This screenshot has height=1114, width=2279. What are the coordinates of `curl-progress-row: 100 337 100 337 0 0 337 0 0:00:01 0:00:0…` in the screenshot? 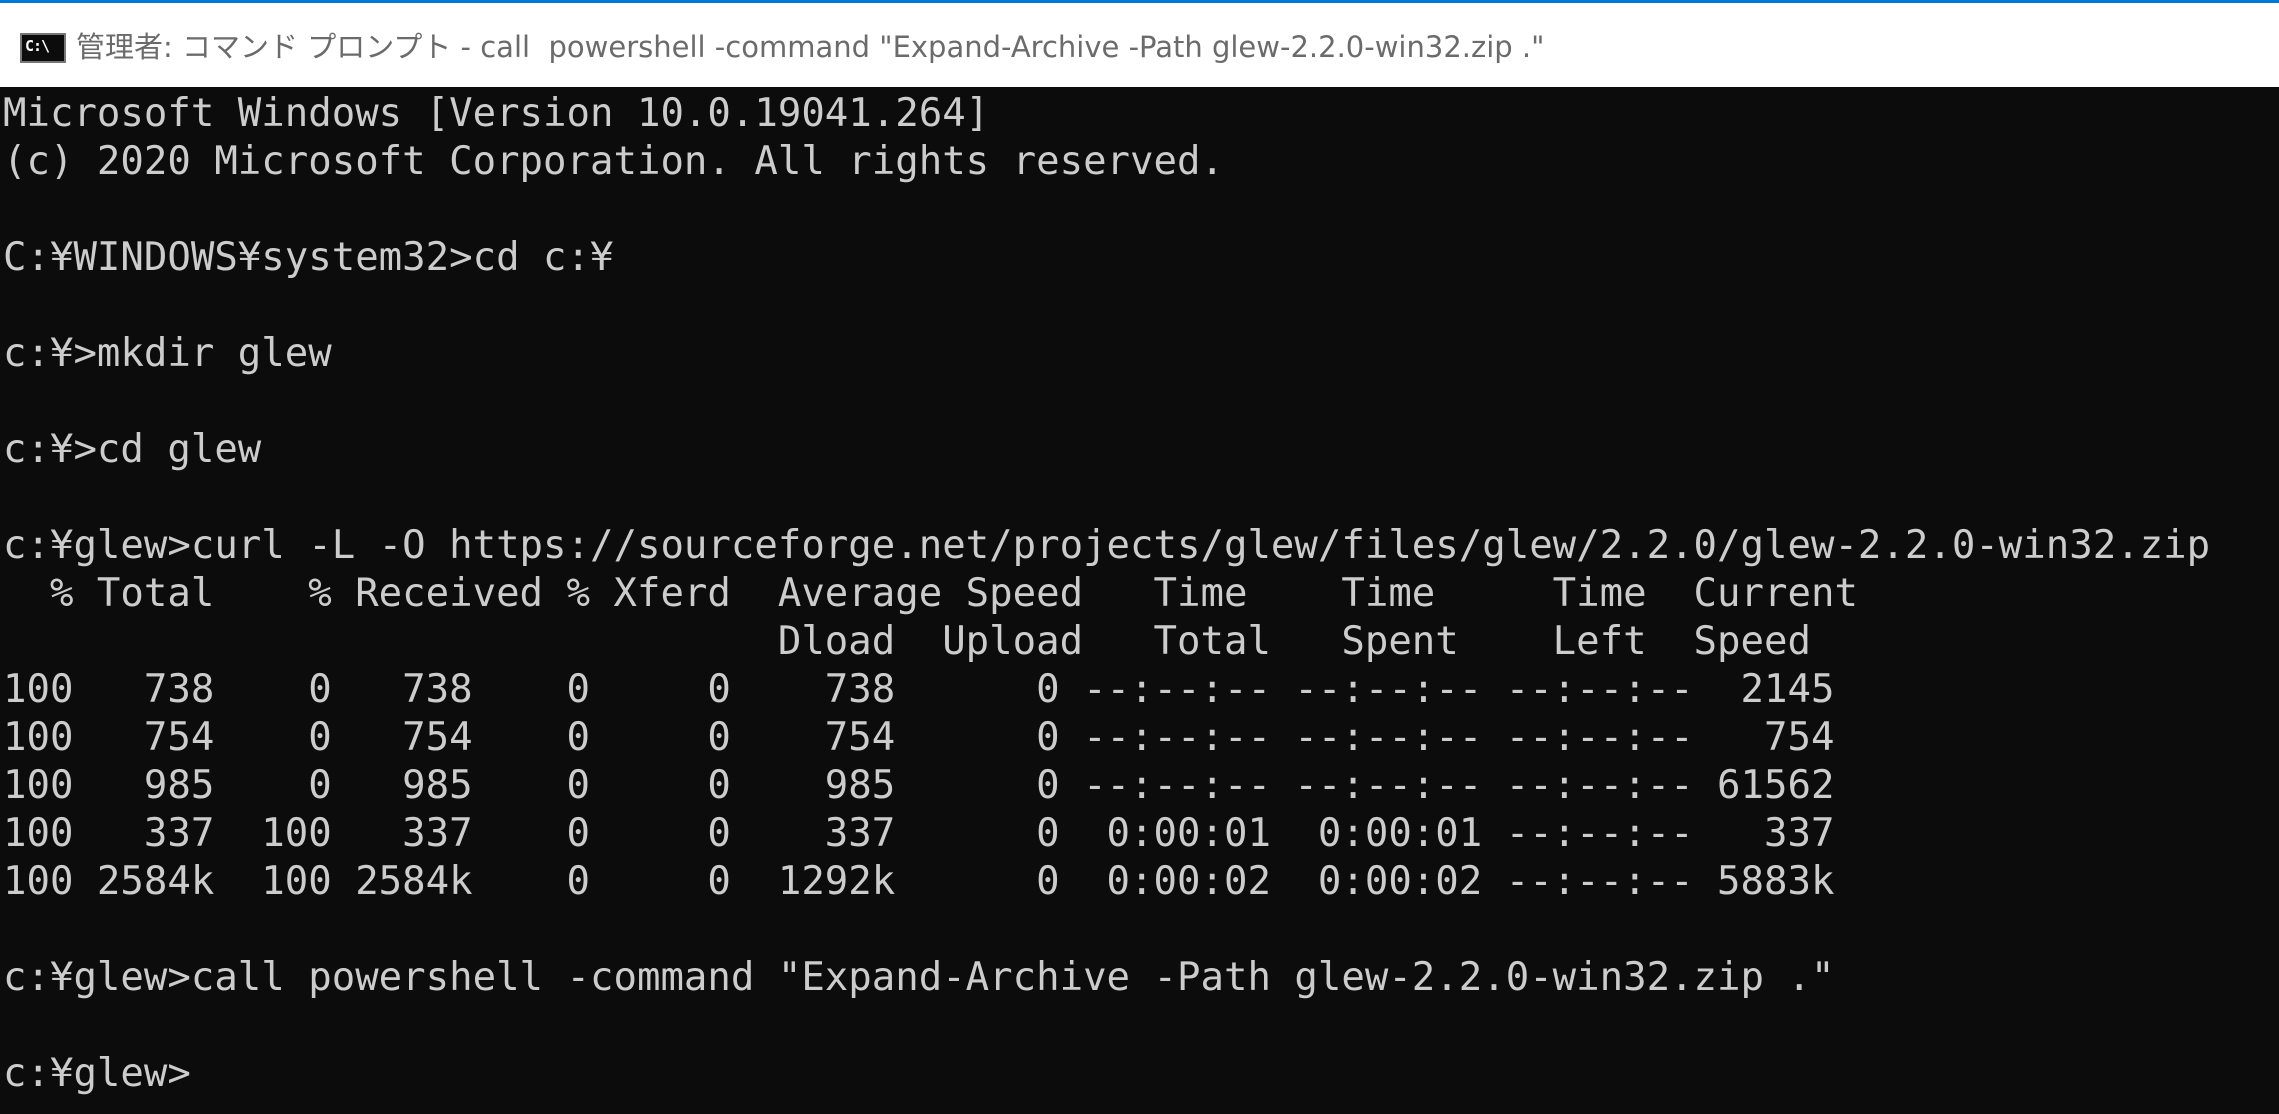 It's located at (919, 833).